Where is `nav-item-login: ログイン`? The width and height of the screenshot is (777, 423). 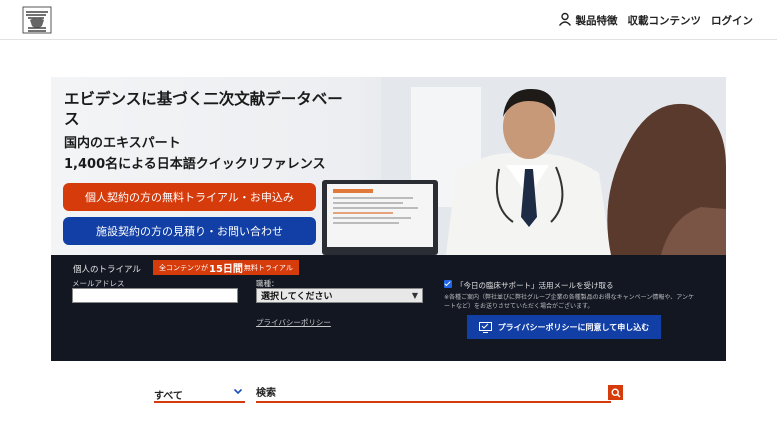 nav-item-login: ログイン is located at coordinates (732, 20).